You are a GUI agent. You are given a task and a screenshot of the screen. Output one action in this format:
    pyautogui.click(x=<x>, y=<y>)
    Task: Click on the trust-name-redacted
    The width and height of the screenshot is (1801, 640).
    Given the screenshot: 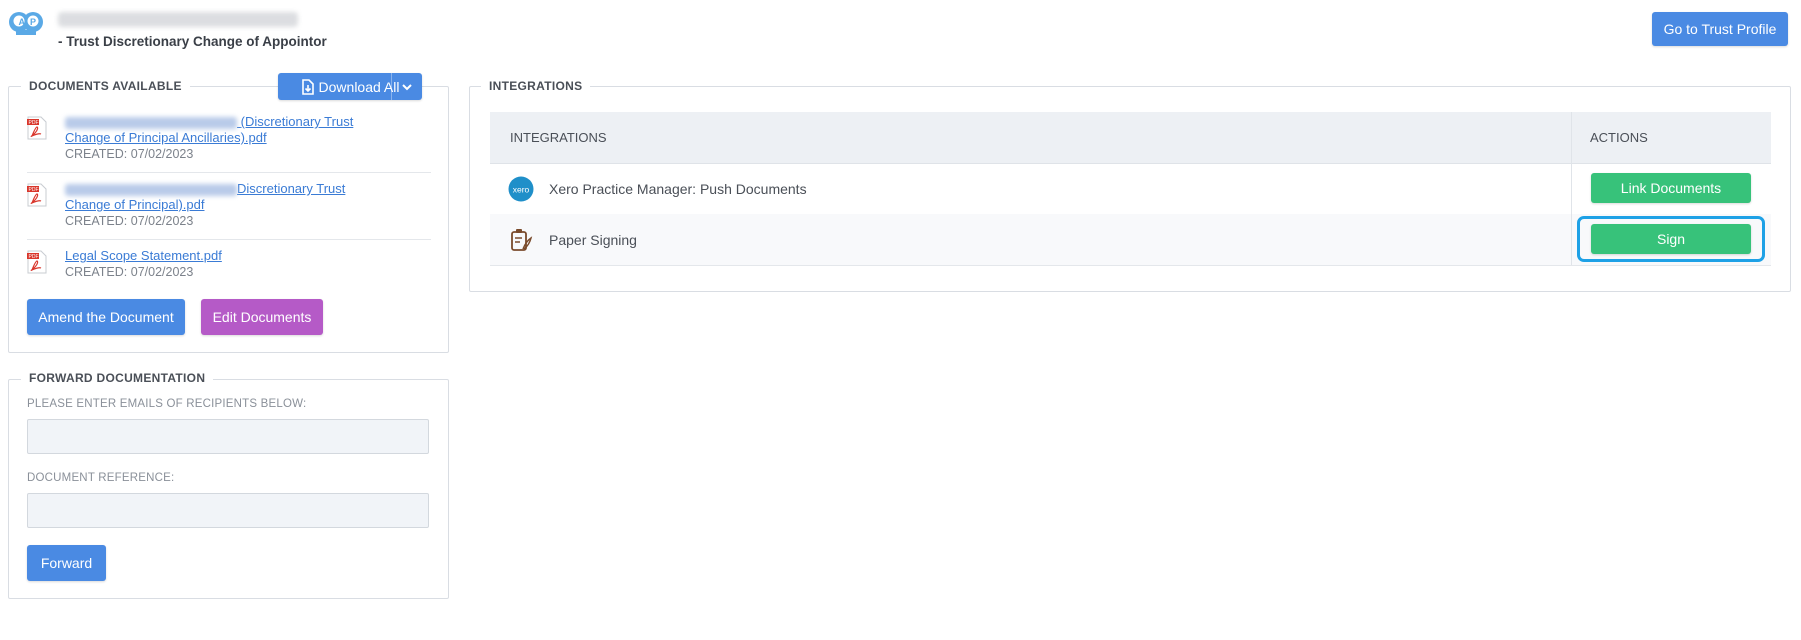 What is the action you would take?
    pyautogui.click(x=178, y=19)
    